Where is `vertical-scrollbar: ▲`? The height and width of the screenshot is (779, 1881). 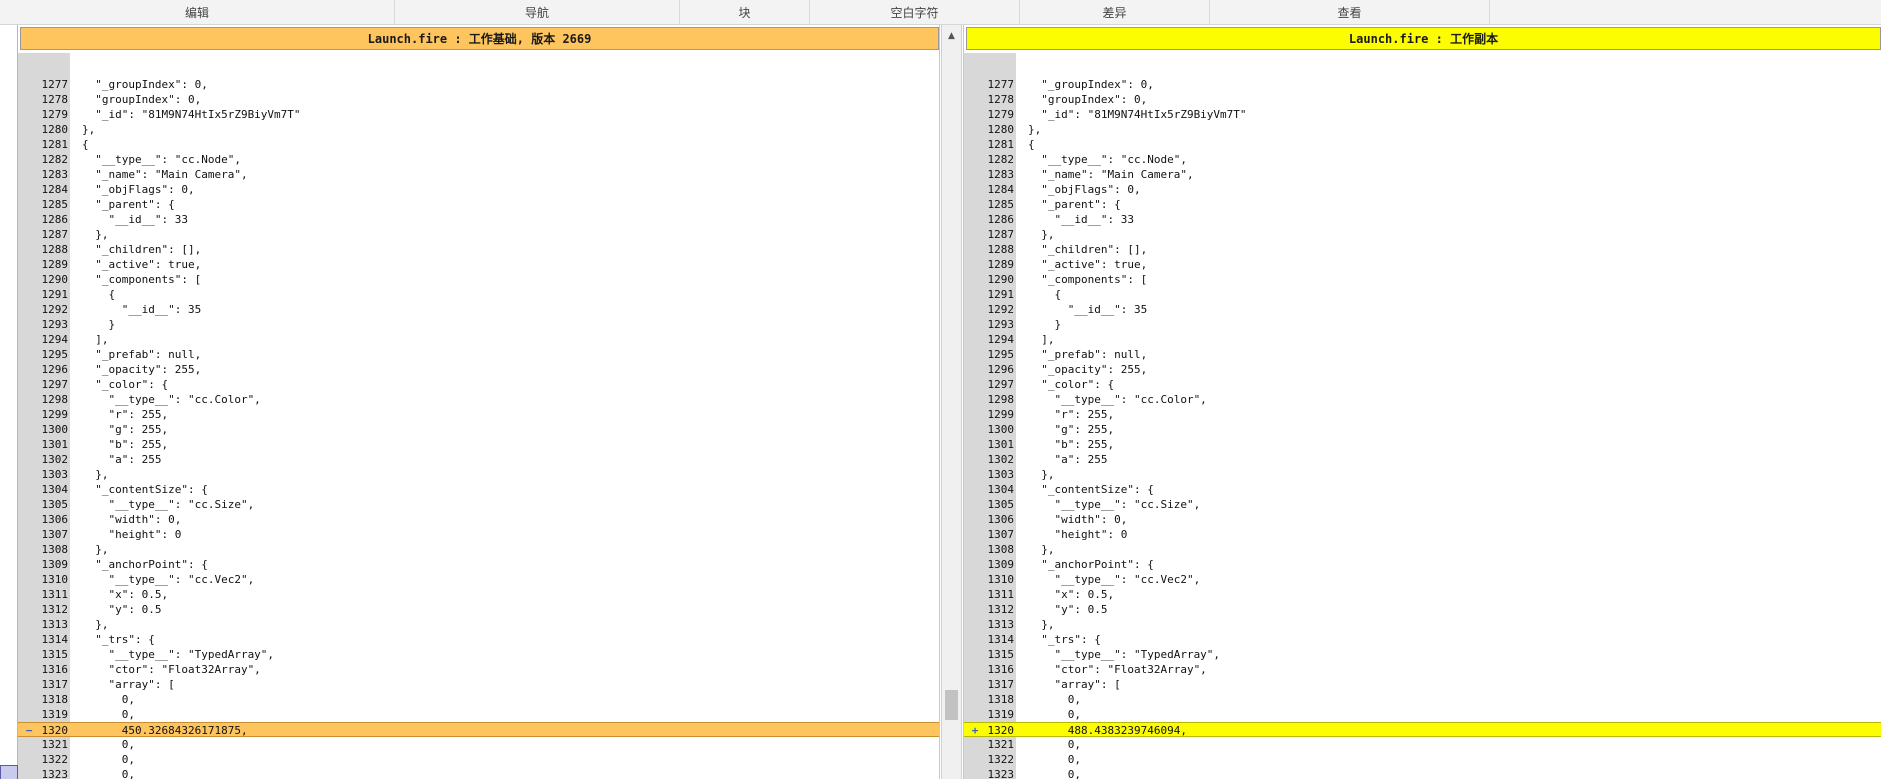 vertical-scrollbar: ▲ is located at coordinates (951, 402).